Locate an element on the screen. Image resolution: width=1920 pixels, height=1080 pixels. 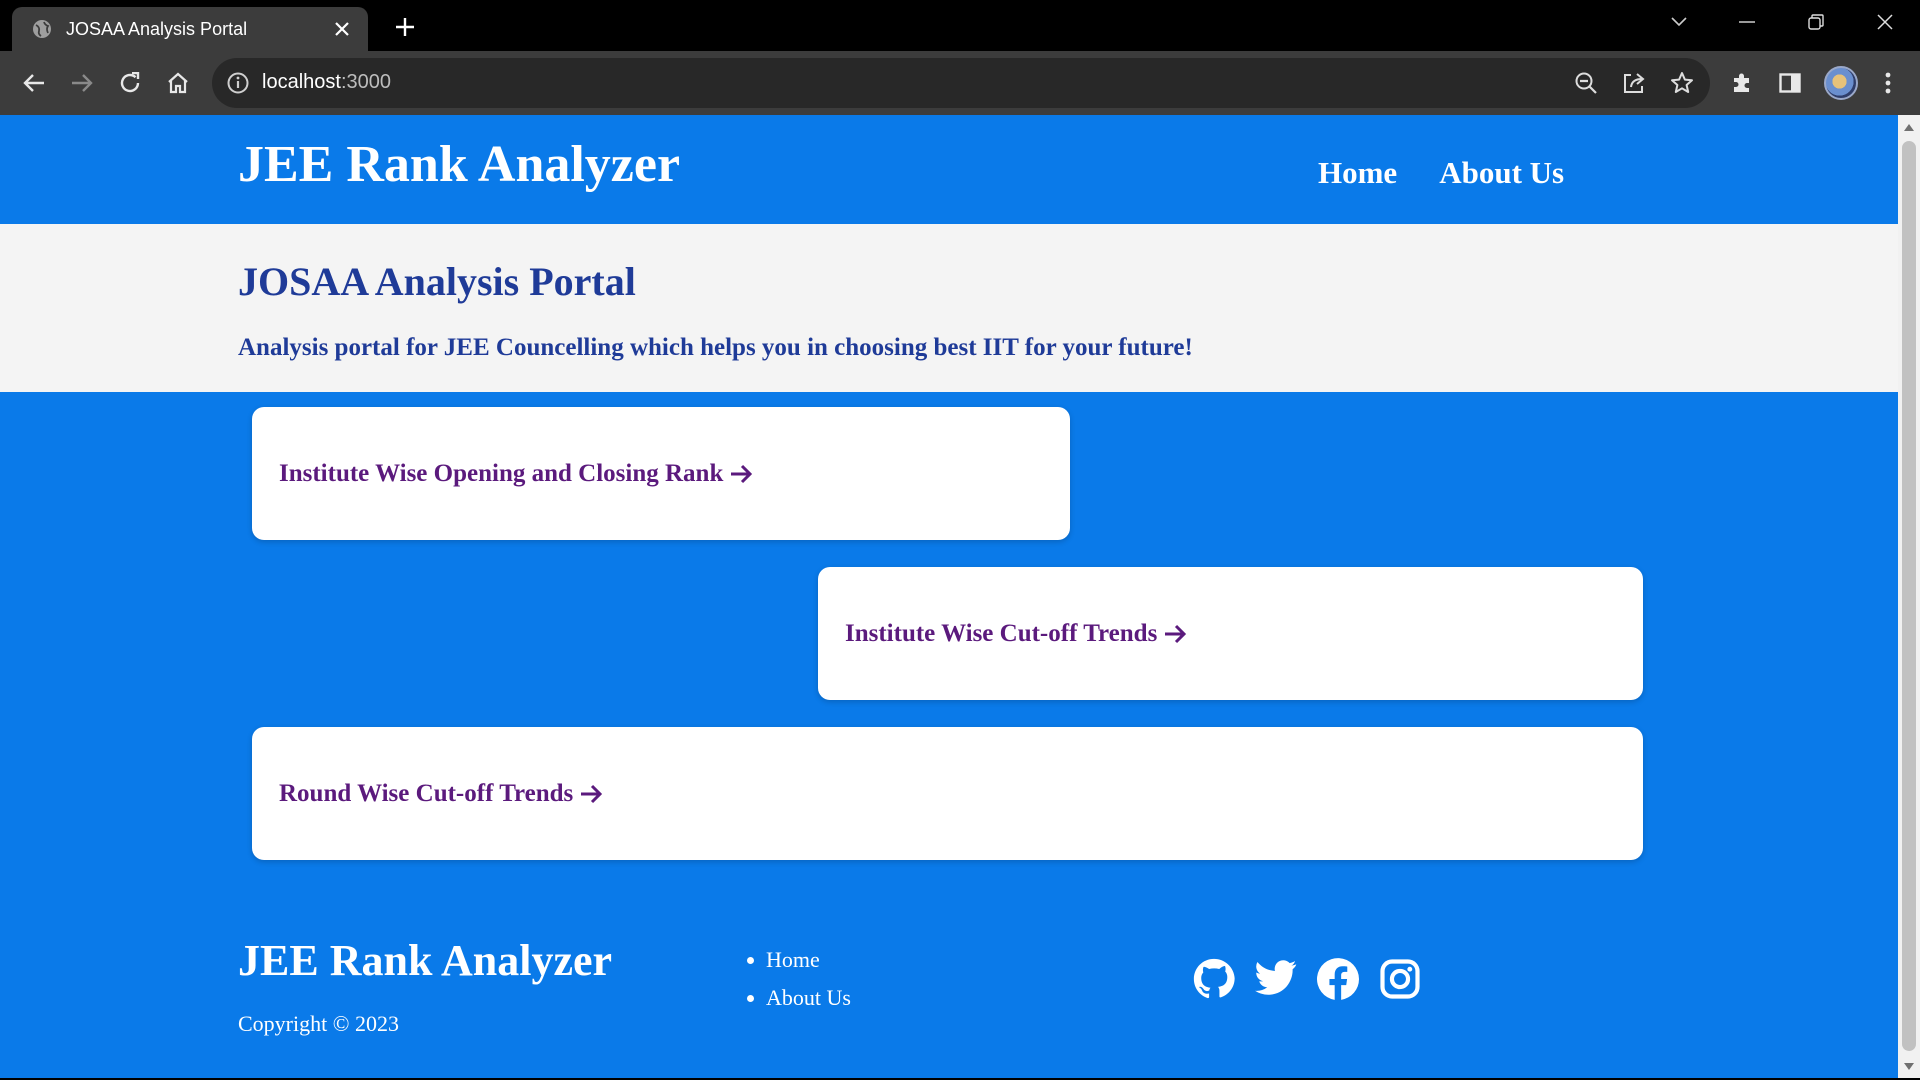
nav-links: Home About Us is located at coordinates (1441, 173).